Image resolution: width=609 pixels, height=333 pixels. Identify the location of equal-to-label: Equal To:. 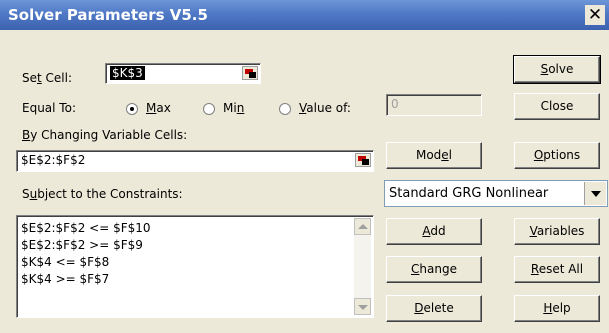
(49, 108).